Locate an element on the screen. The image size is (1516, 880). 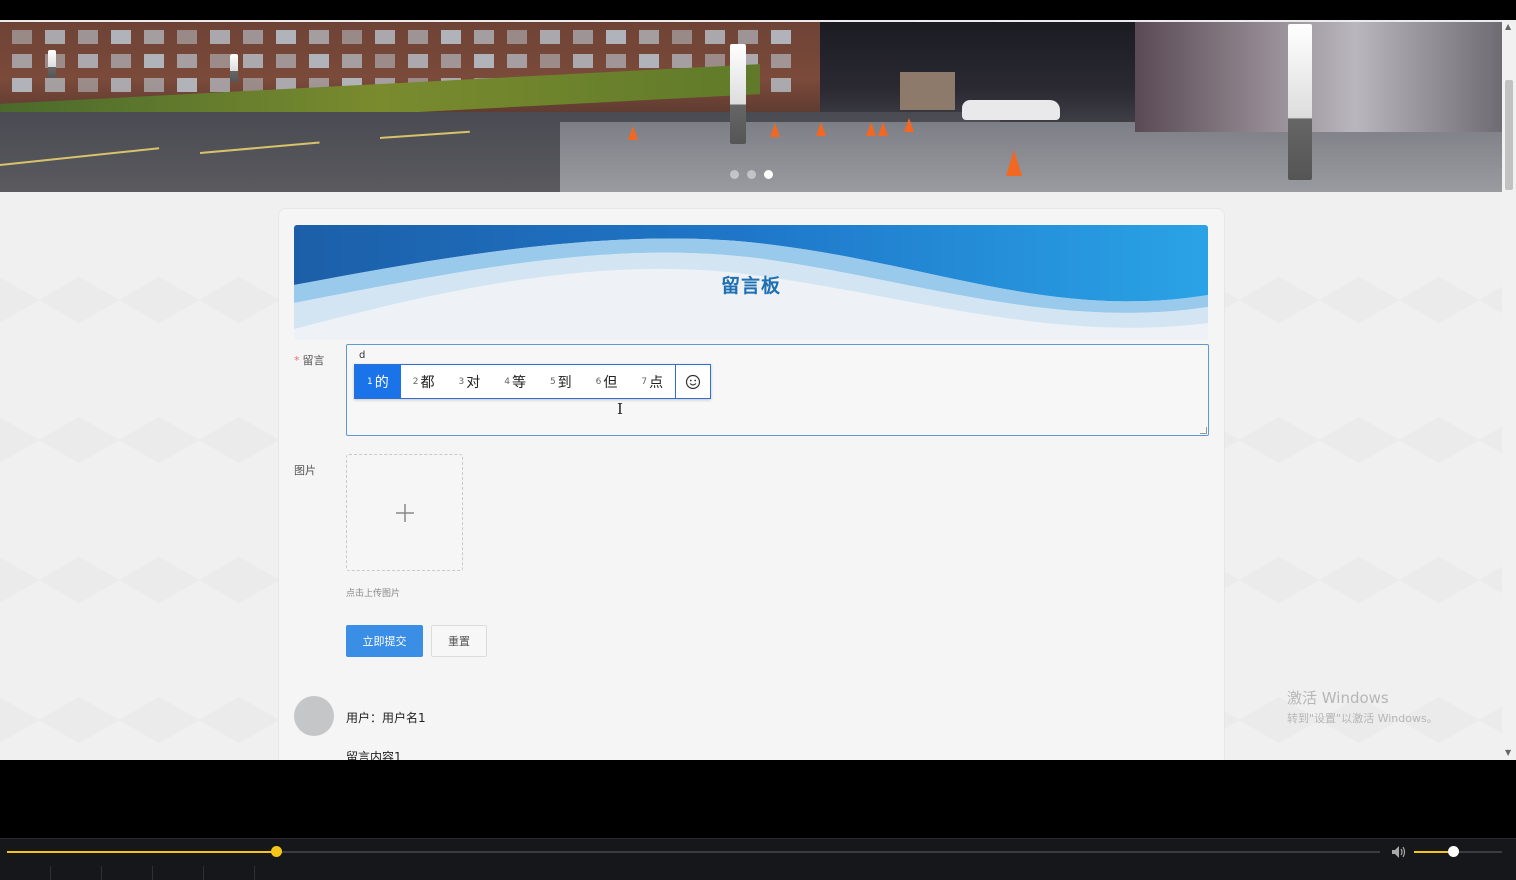
plaza is located at coordinates (1031, 157).